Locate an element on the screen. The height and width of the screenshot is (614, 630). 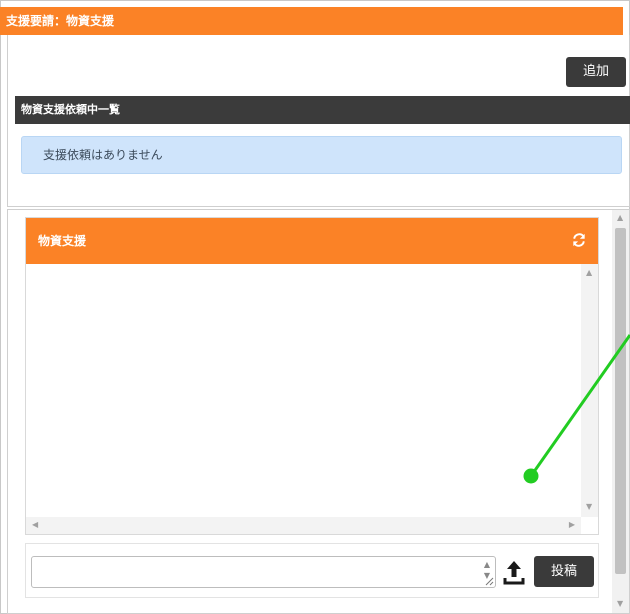
page-vertical-scrollbar: ▲ ▼ is located at coordinates (620, 411).